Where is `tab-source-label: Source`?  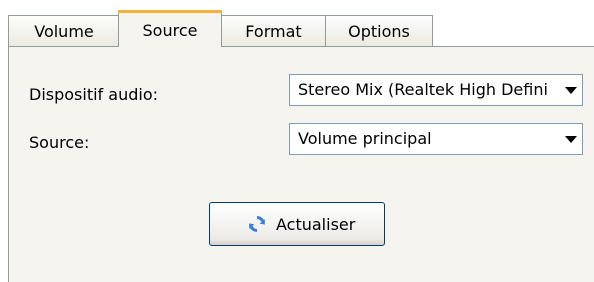
tab-source-label: Source is located at coordinates (170, 30).